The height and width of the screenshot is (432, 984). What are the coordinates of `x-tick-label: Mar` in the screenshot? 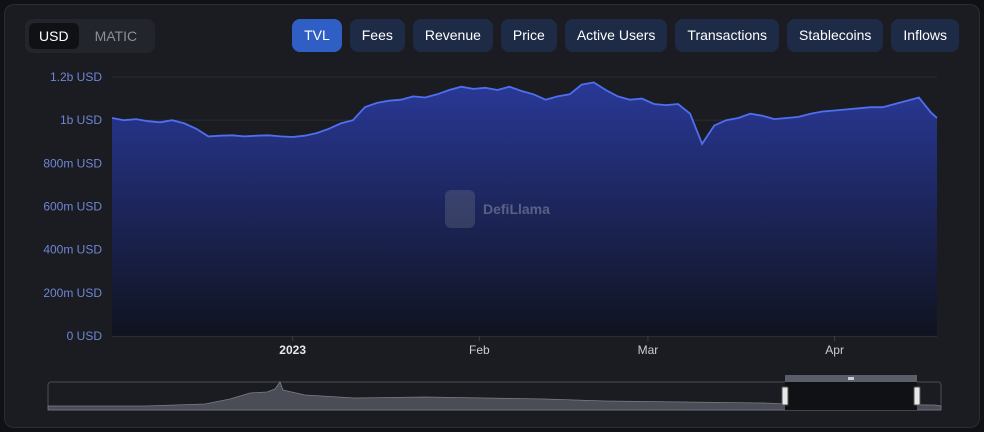 It's located at (648, 350).